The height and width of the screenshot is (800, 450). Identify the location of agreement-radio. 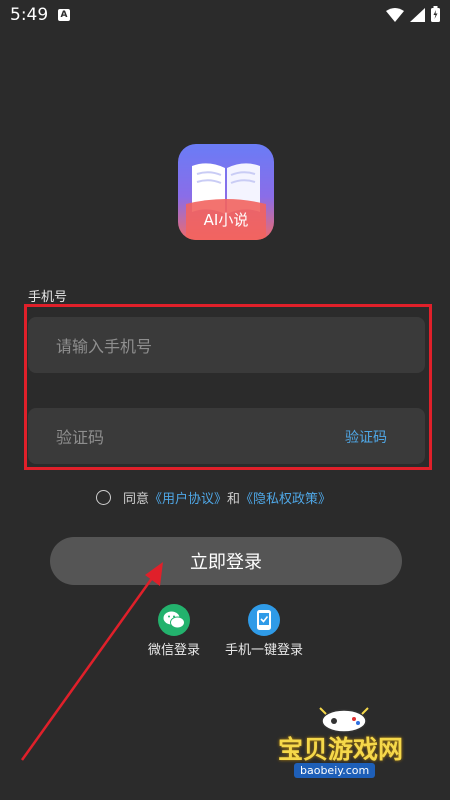
(103, 497).